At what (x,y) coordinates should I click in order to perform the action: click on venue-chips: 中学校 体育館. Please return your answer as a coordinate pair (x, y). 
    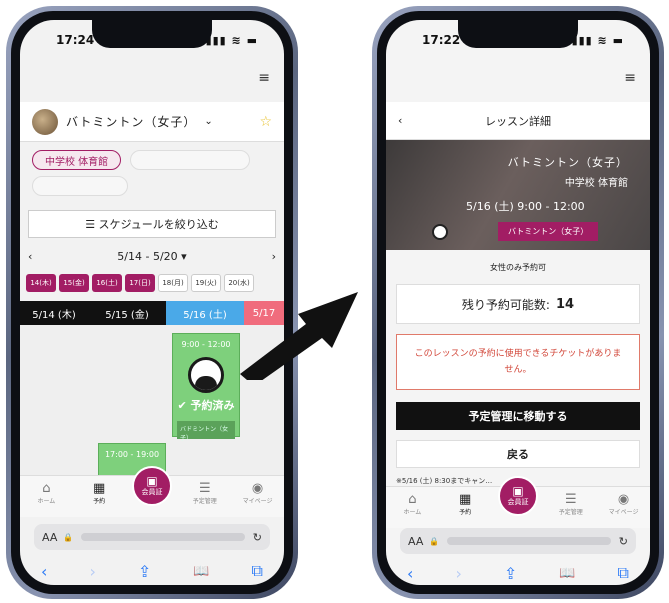
    Looking at the image, I should click on (152, 173).